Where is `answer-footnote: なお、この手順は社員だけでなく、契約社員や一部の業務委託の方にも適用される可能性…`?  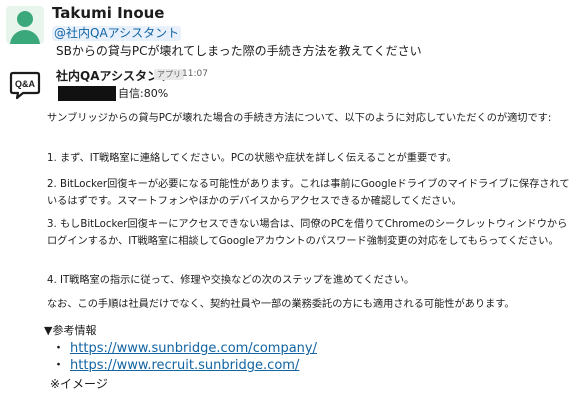 answer-footnote: なお、この手順は社員だけでなく、契約社員や一部の業務委託の方にも適用される可能性… is located at coordinates (281, 304).